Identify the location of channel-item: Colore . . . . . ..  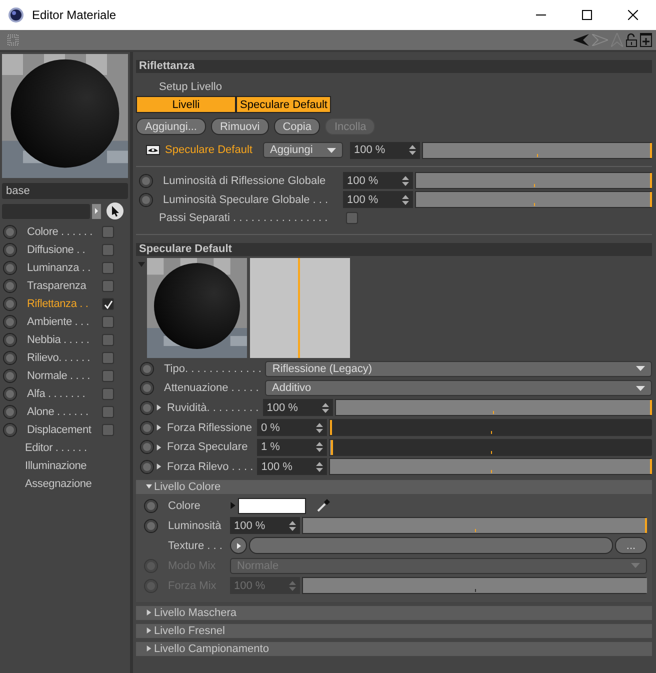
(62, 232).